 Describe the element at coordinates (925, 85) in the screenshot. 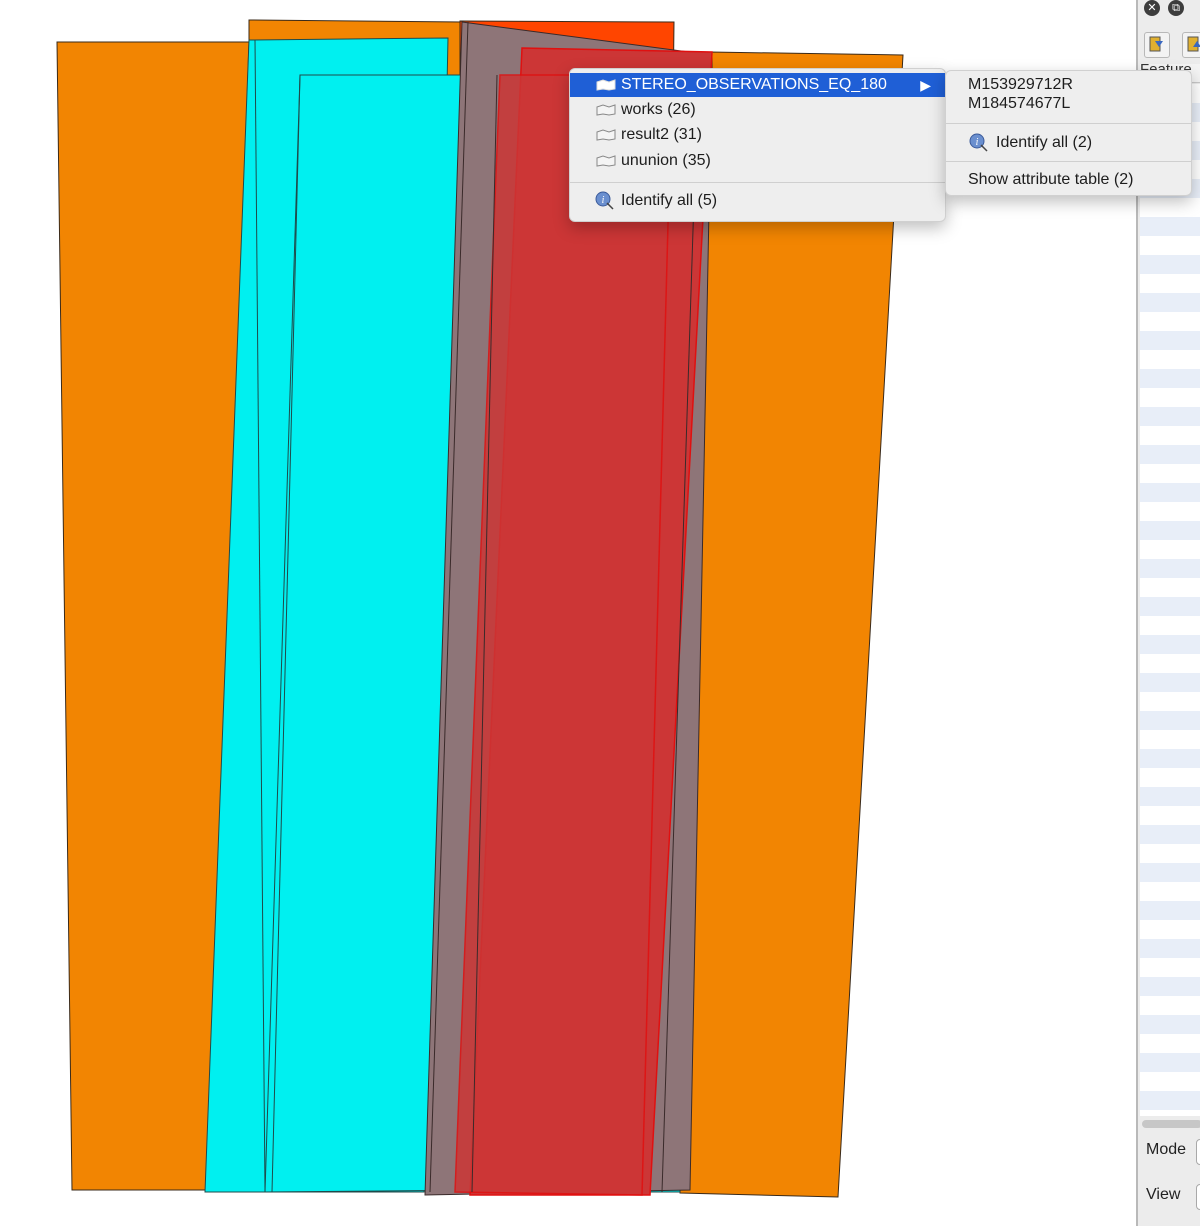

I see `submenu-arrow-icon: ▶` at that location.